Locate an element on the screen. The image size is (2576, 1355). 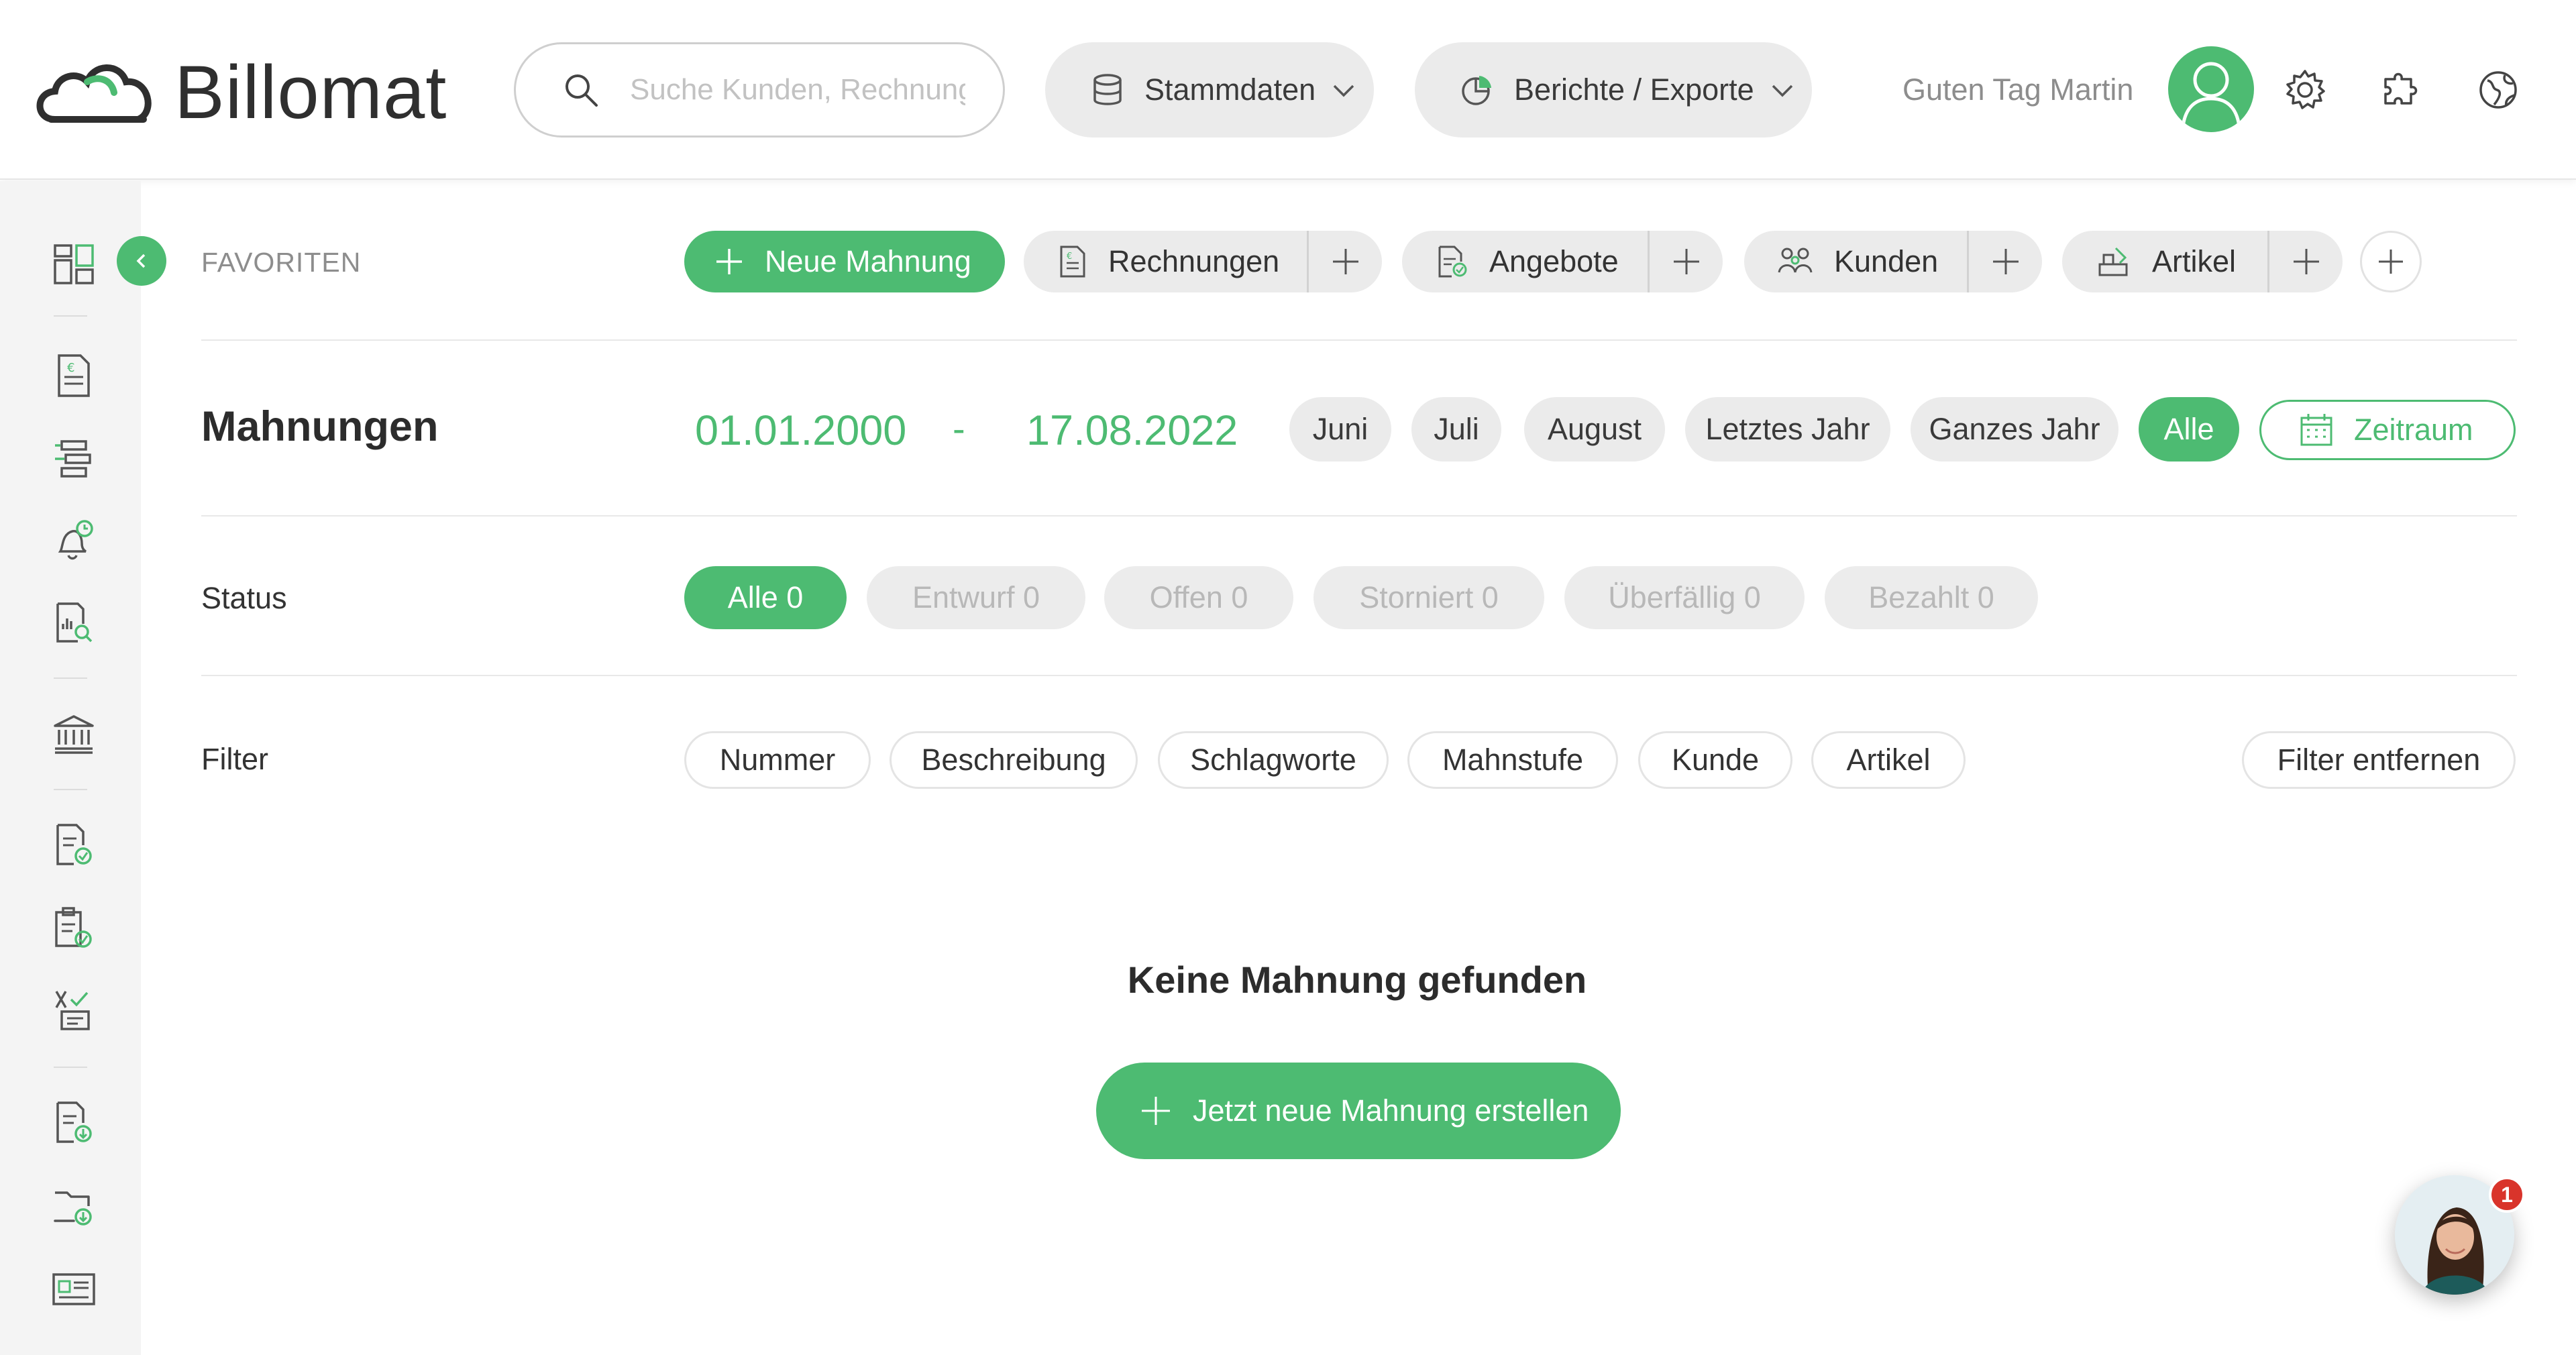
favorite-kunden-link: Kunden is located at coordinates (1841, 261).